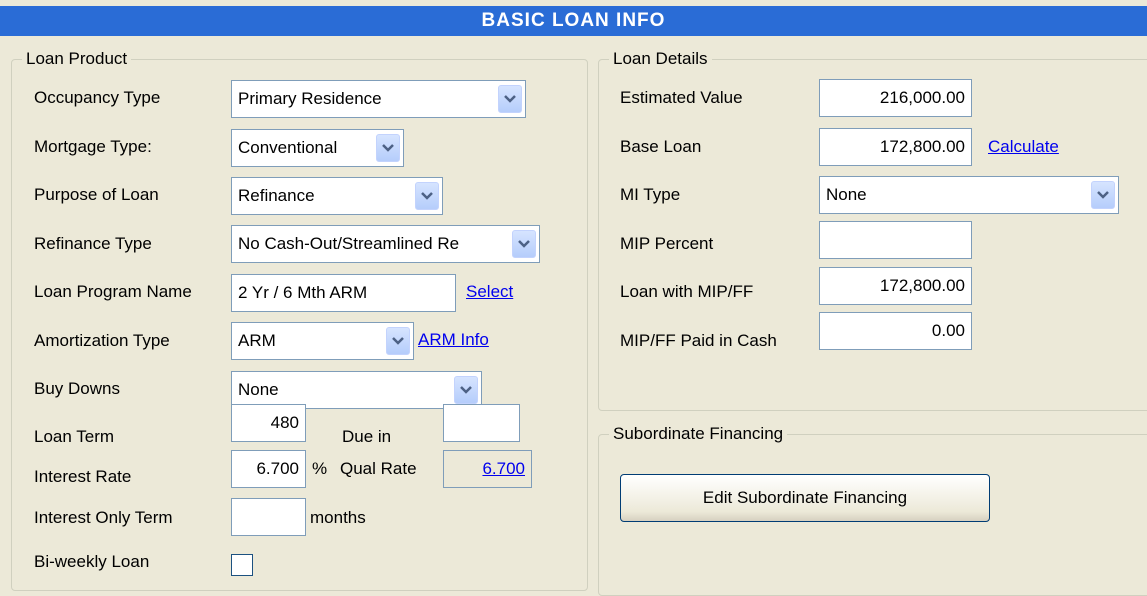 This screenshot has width=1147, height=596. I want to click on occupancy-type-label: Occupancy Type, so click(97, 97).